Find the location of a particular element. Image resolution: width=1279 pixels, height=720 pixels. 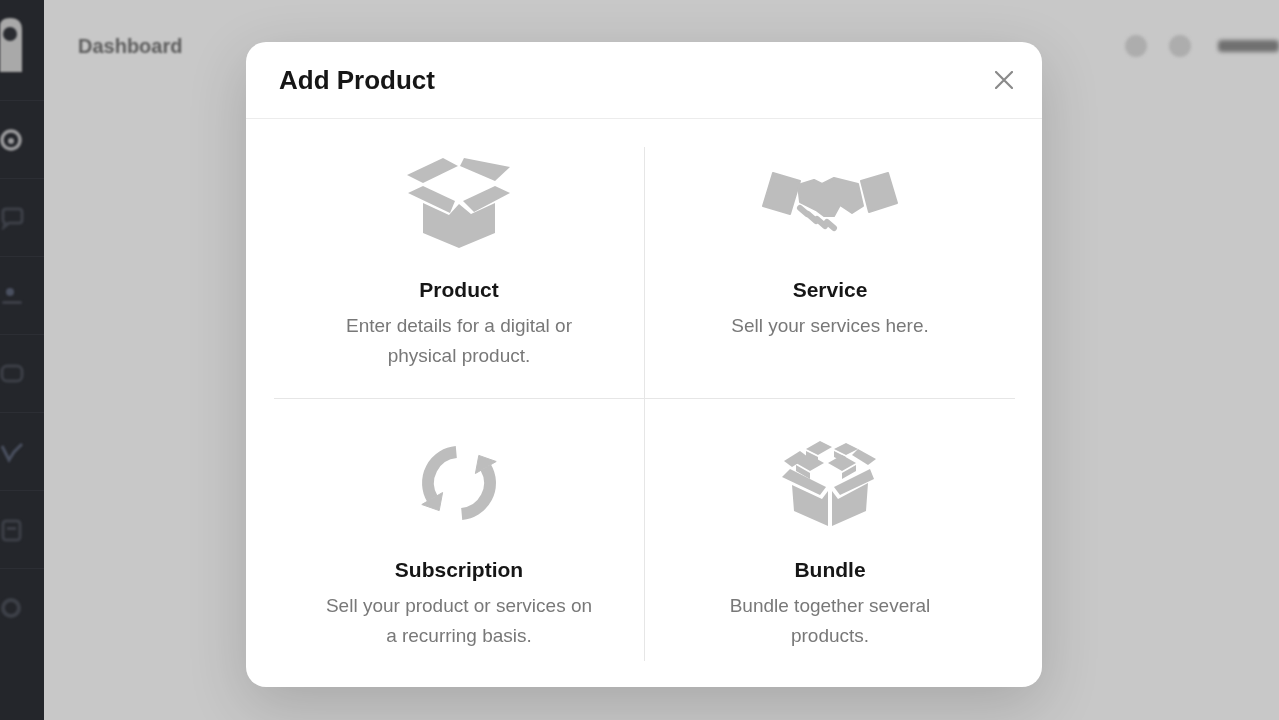

clipboard-icon is located at coordinates (12, 529).